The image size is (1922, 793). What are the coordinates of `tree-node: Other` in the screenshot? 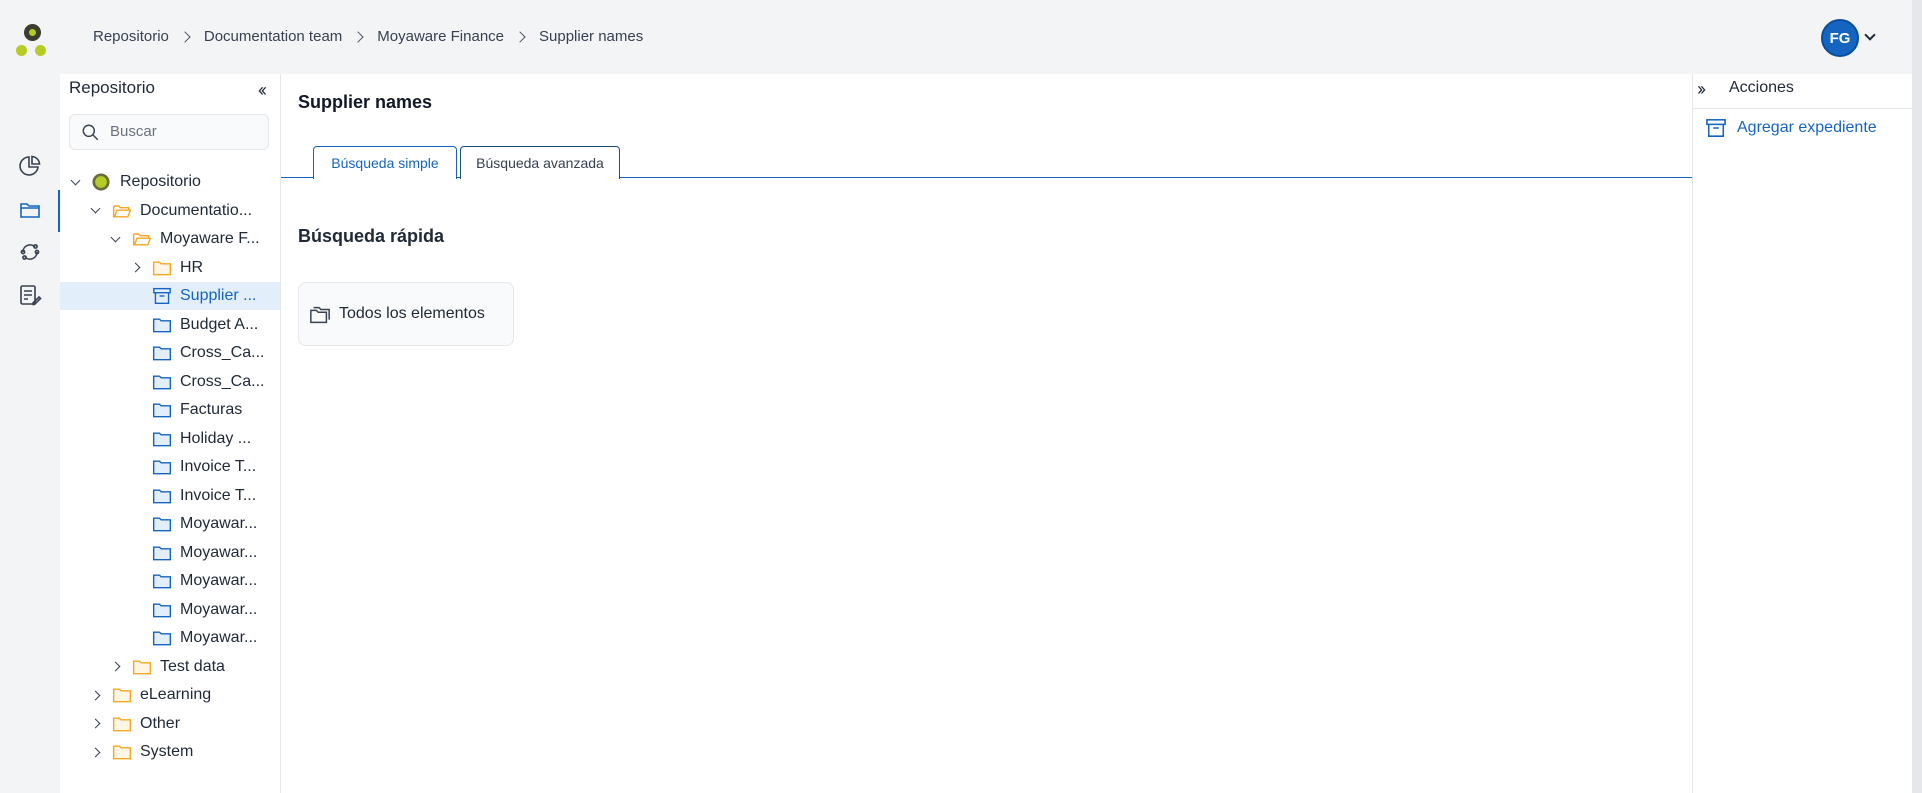 It's located at (170, 724).